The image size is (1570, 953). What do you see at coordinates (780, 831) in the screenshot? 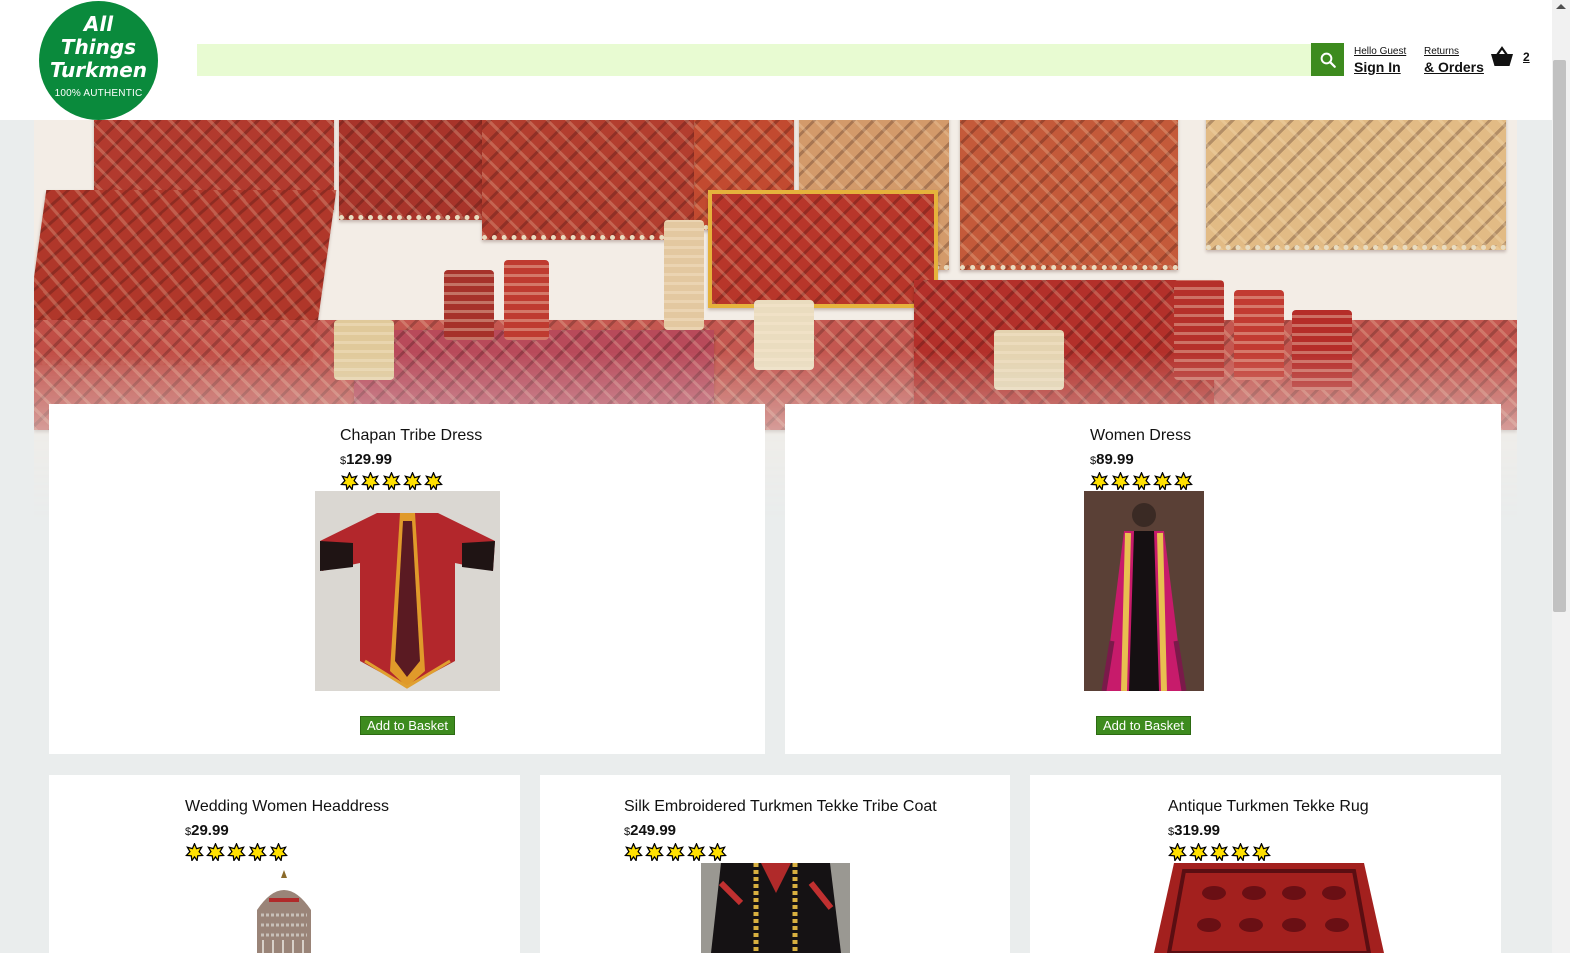
I see `product-price: $249.99` at bounding box center [780, 831].